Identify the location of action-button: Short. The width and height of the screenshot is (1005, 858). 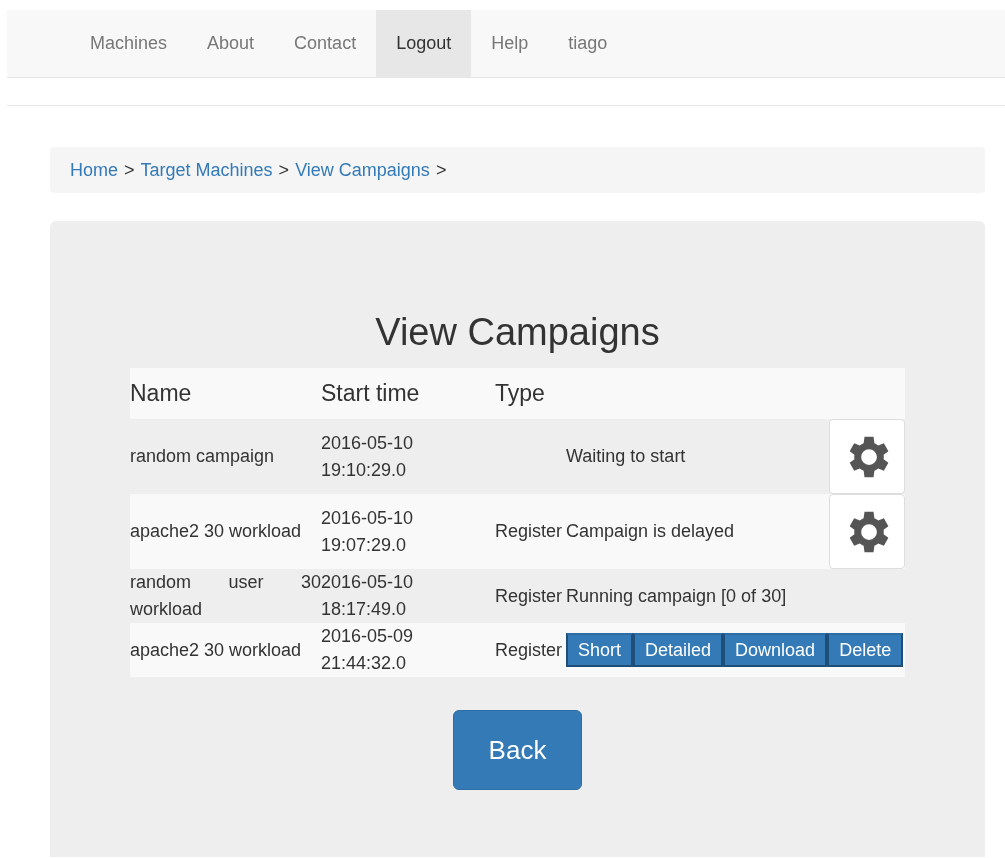
(600, 650).